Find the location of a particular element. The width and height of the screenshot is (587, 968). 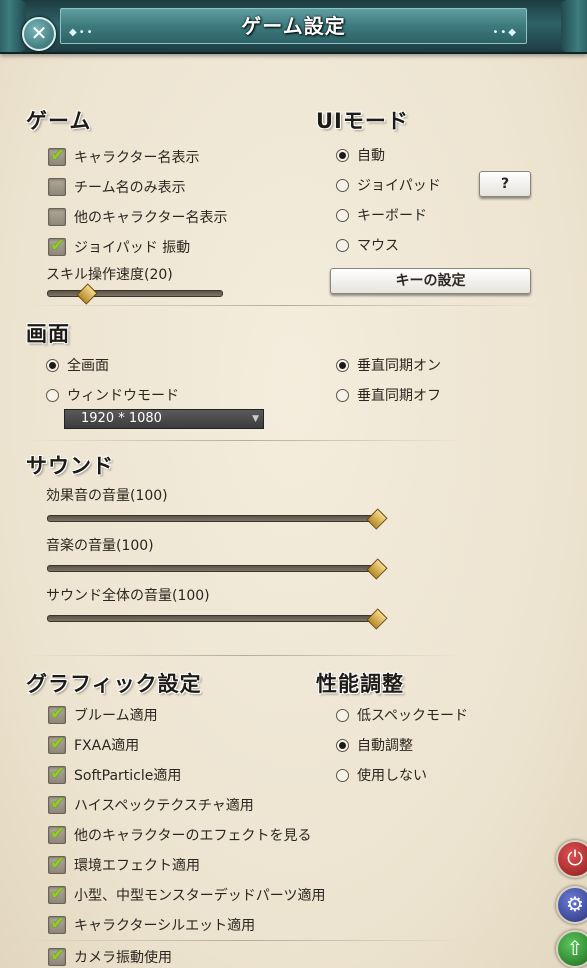

ui-mode-option-3: マウス is located at coordinates (367, 245).